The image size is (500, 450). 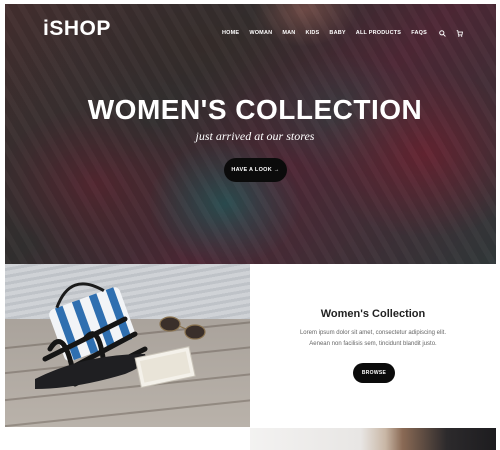 What do you see at coordinates (378, 33) in the screenshot?
I see `nav-item-all-products: ALL PRODUCTS` at bounding box center [378, 33].